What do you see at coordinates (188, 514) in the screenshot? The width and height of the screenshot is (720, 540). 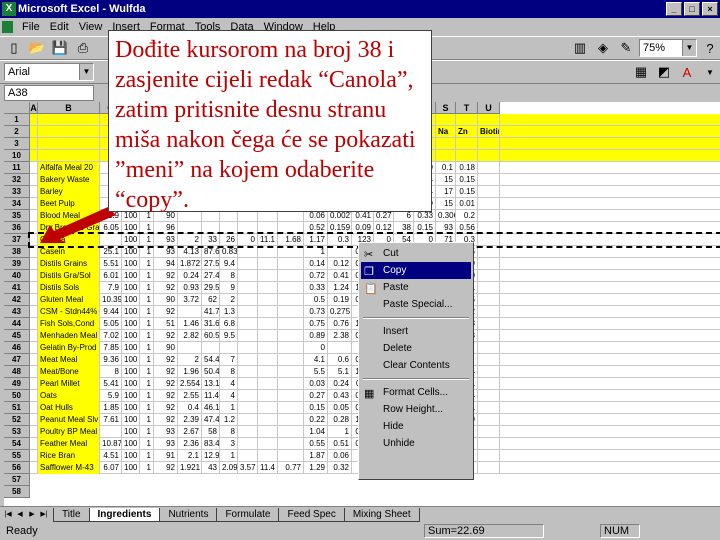 I see `tab-nutrients: Nutrients` at bounding box center [188, 514].